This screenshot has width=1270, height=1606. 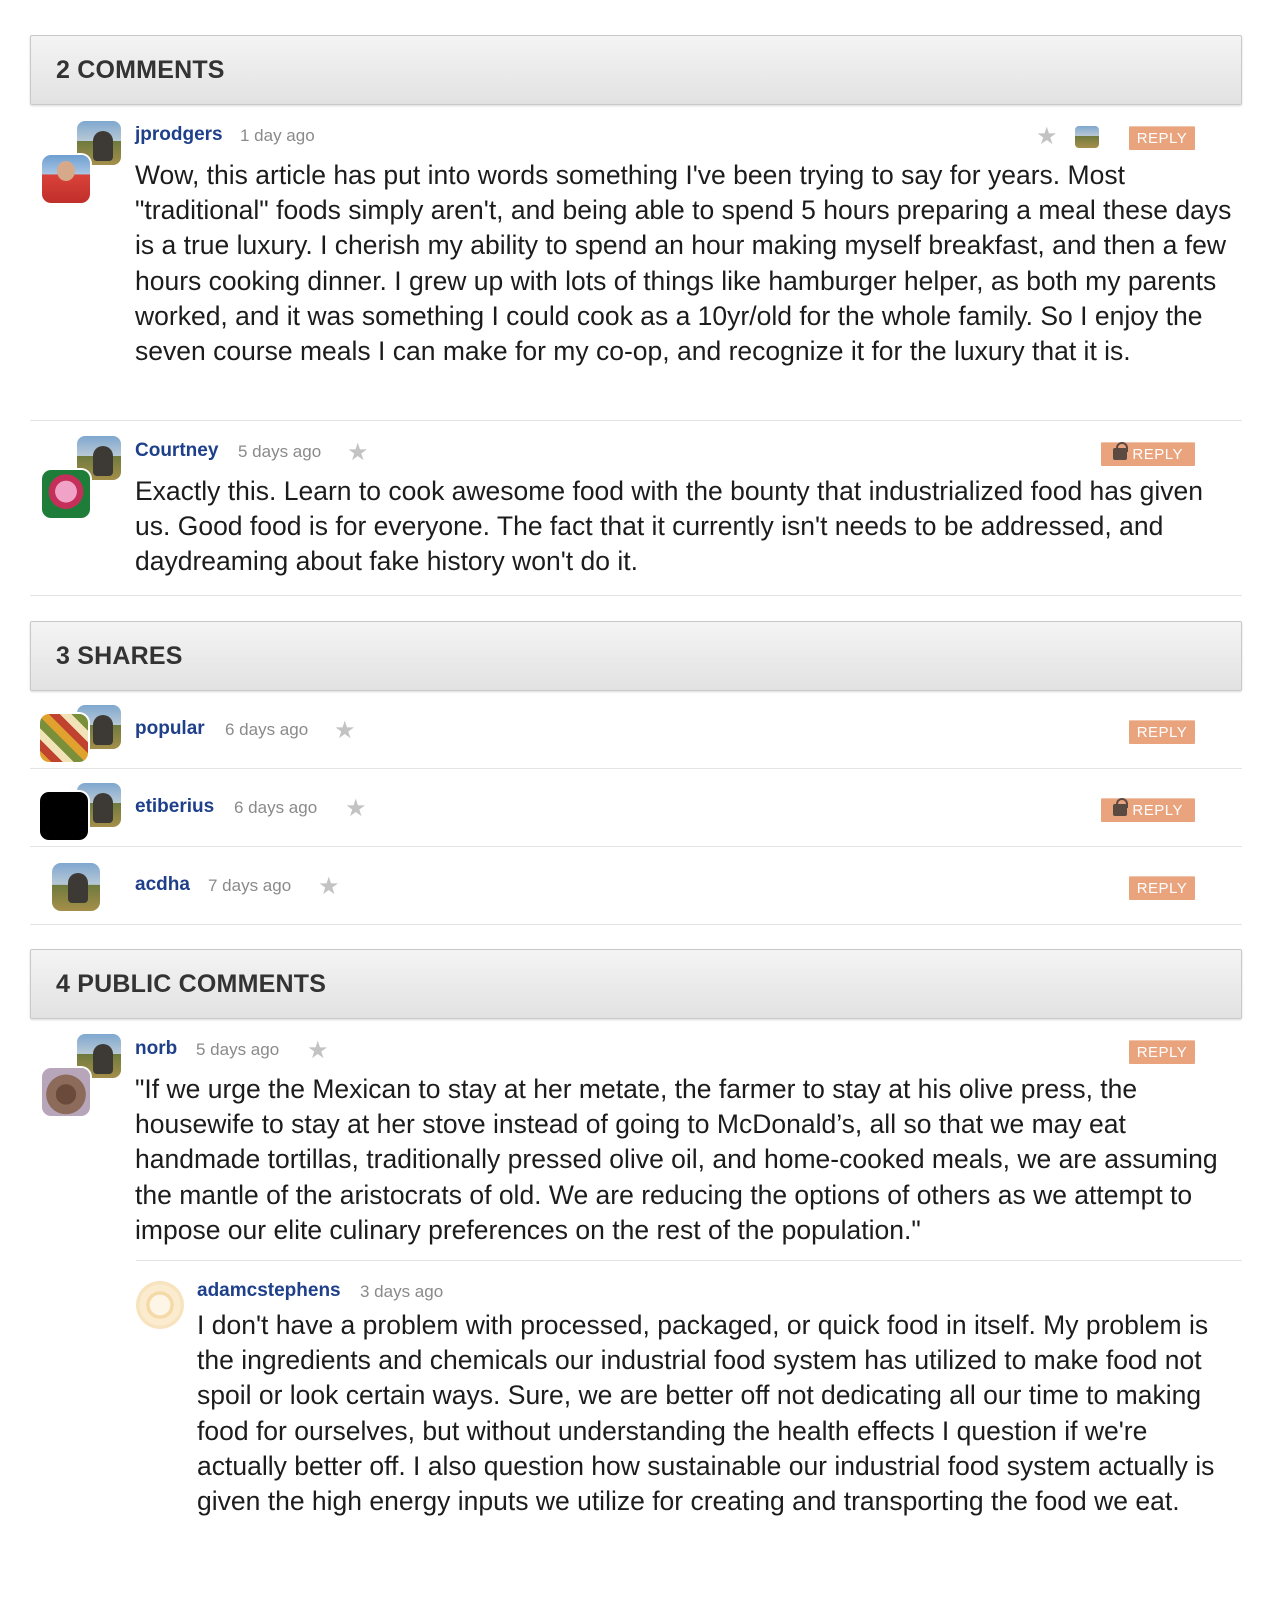 What do you see at coordinates (176, 451) in the screenshot?
I see `username-link: Courtney` at bounding box center [176, 451].